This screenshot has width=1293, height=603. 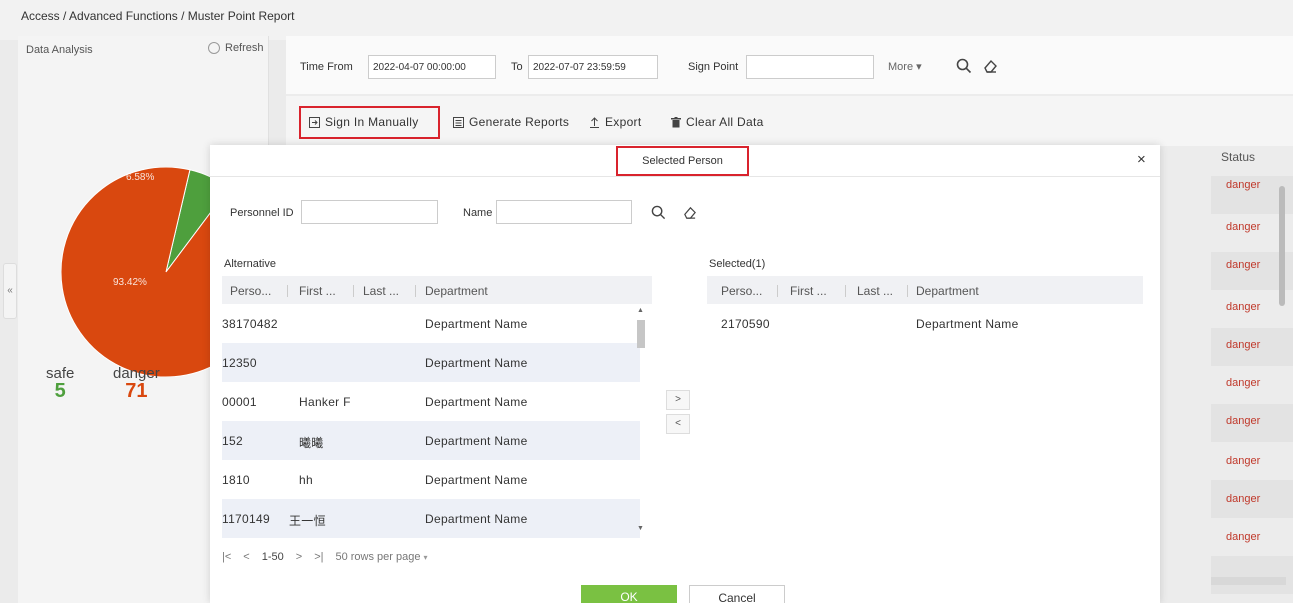 I want to click on refresh-icon, so click(x=214, y=48).